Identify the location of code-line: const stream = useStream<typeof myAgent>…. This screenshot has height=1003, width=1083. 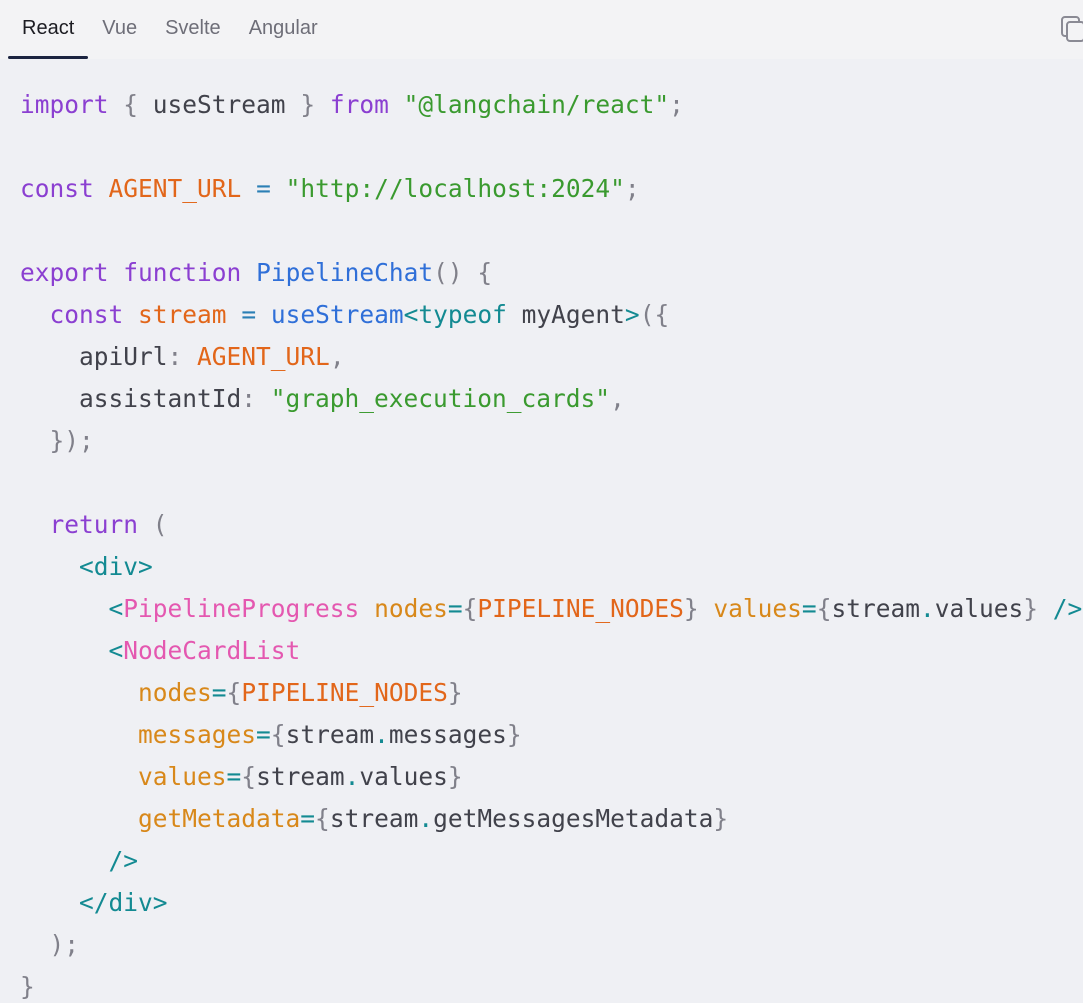
(551, 315).